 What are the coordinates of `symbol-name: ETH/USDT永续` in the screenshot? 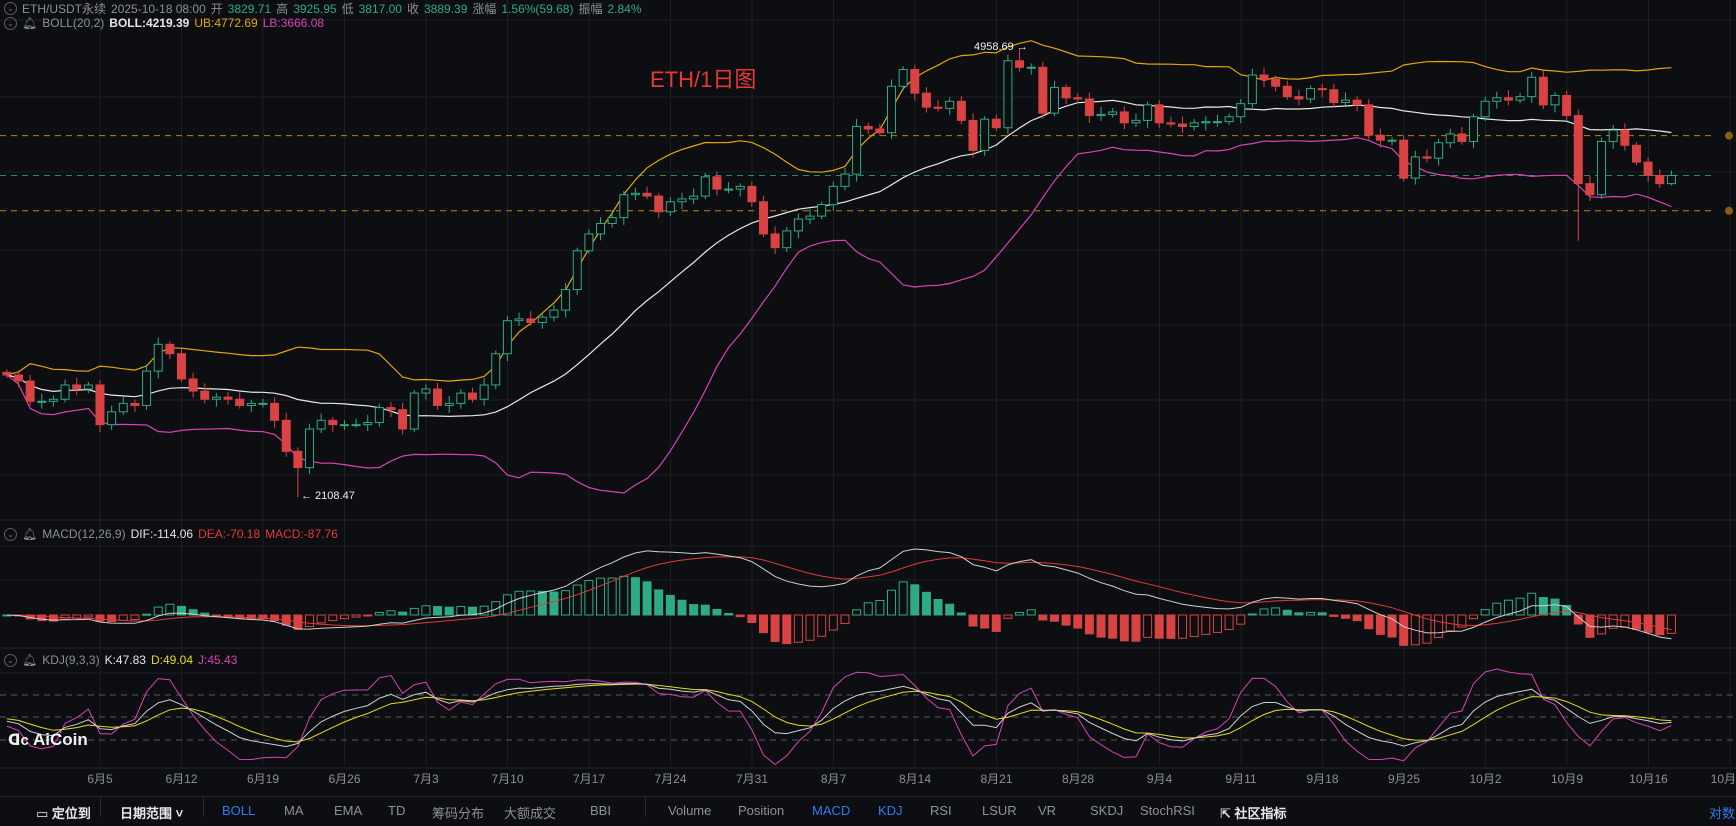 It's located at (64, 8).